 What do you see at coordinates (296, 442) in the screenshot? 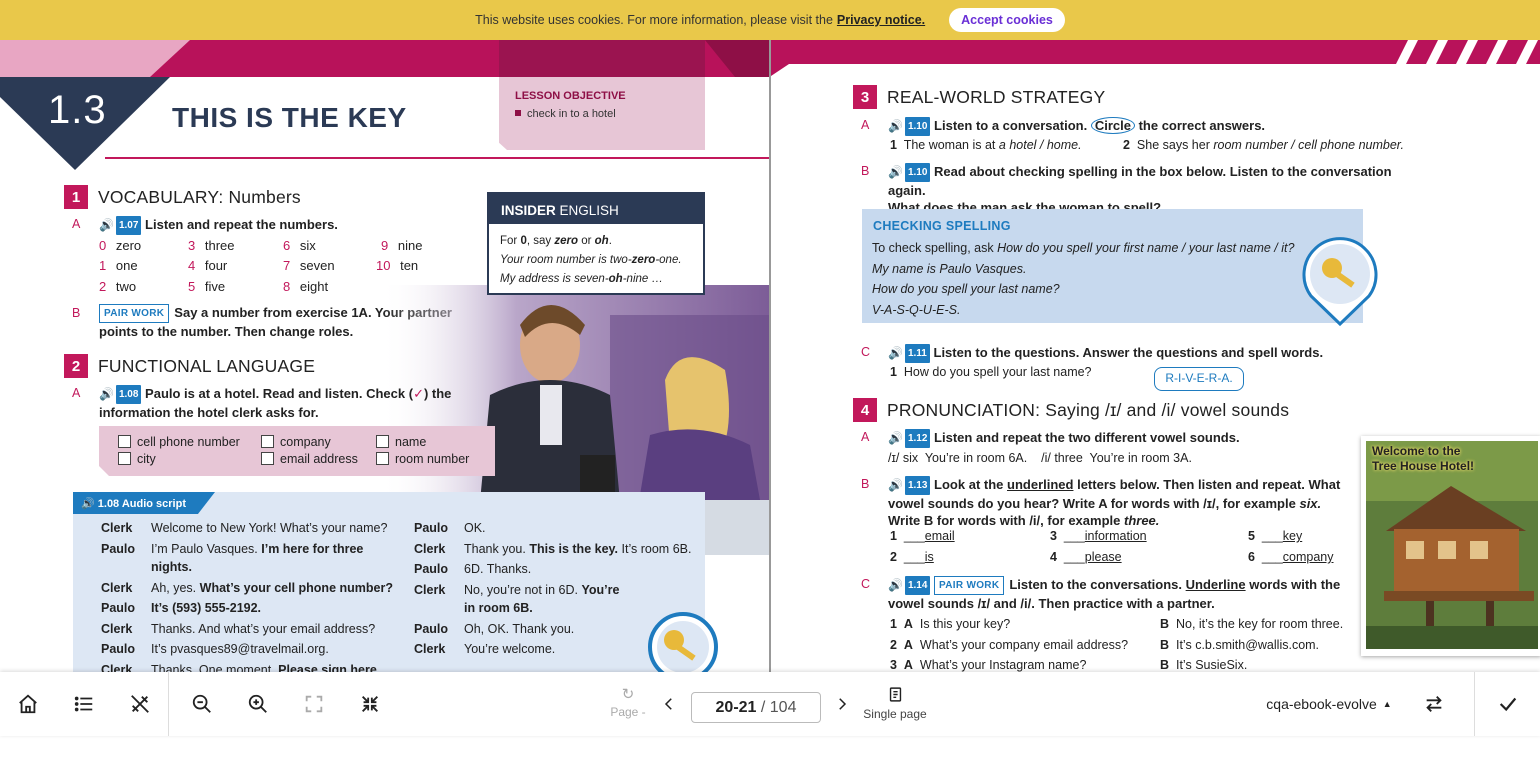
I see `checkbox-item: company` at bounding box center [296, 442].